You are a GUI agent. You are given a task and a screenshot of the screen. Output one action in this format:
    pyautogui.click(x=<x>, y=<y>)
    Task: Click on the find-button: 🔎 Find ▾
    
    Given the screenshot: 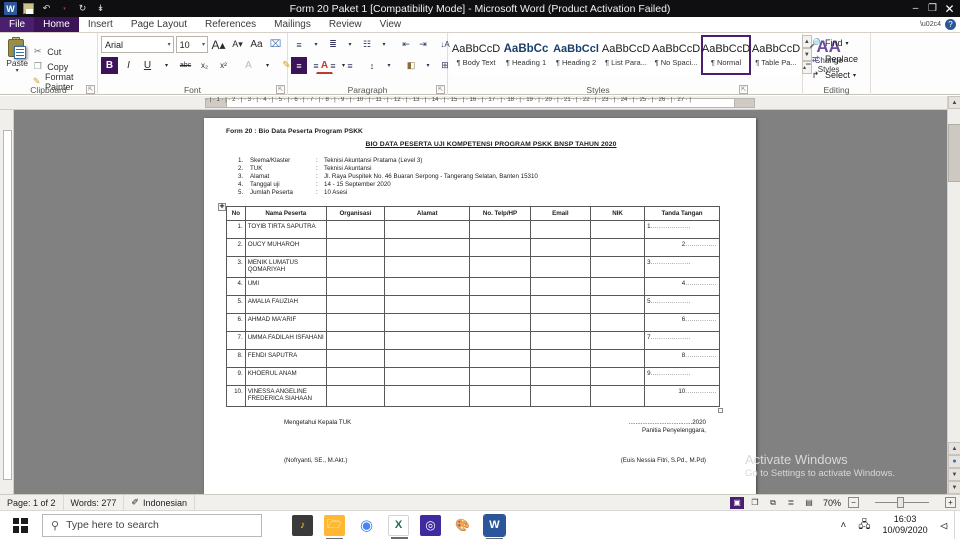 What is the action you would take?
    pyautogui.click(x=836, y=43)
    